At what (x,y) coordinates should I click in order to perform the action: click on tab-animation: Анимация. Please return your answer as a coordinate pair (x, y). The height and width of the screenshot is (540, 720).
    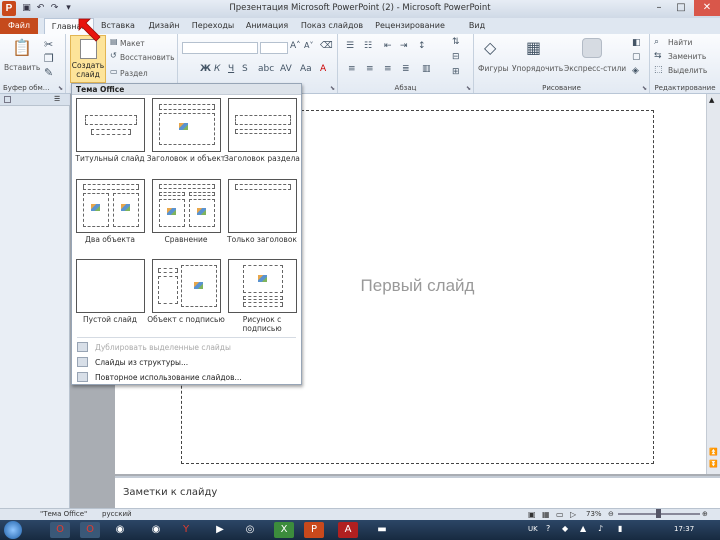
    Looking at the image, I should click on (267, 26).